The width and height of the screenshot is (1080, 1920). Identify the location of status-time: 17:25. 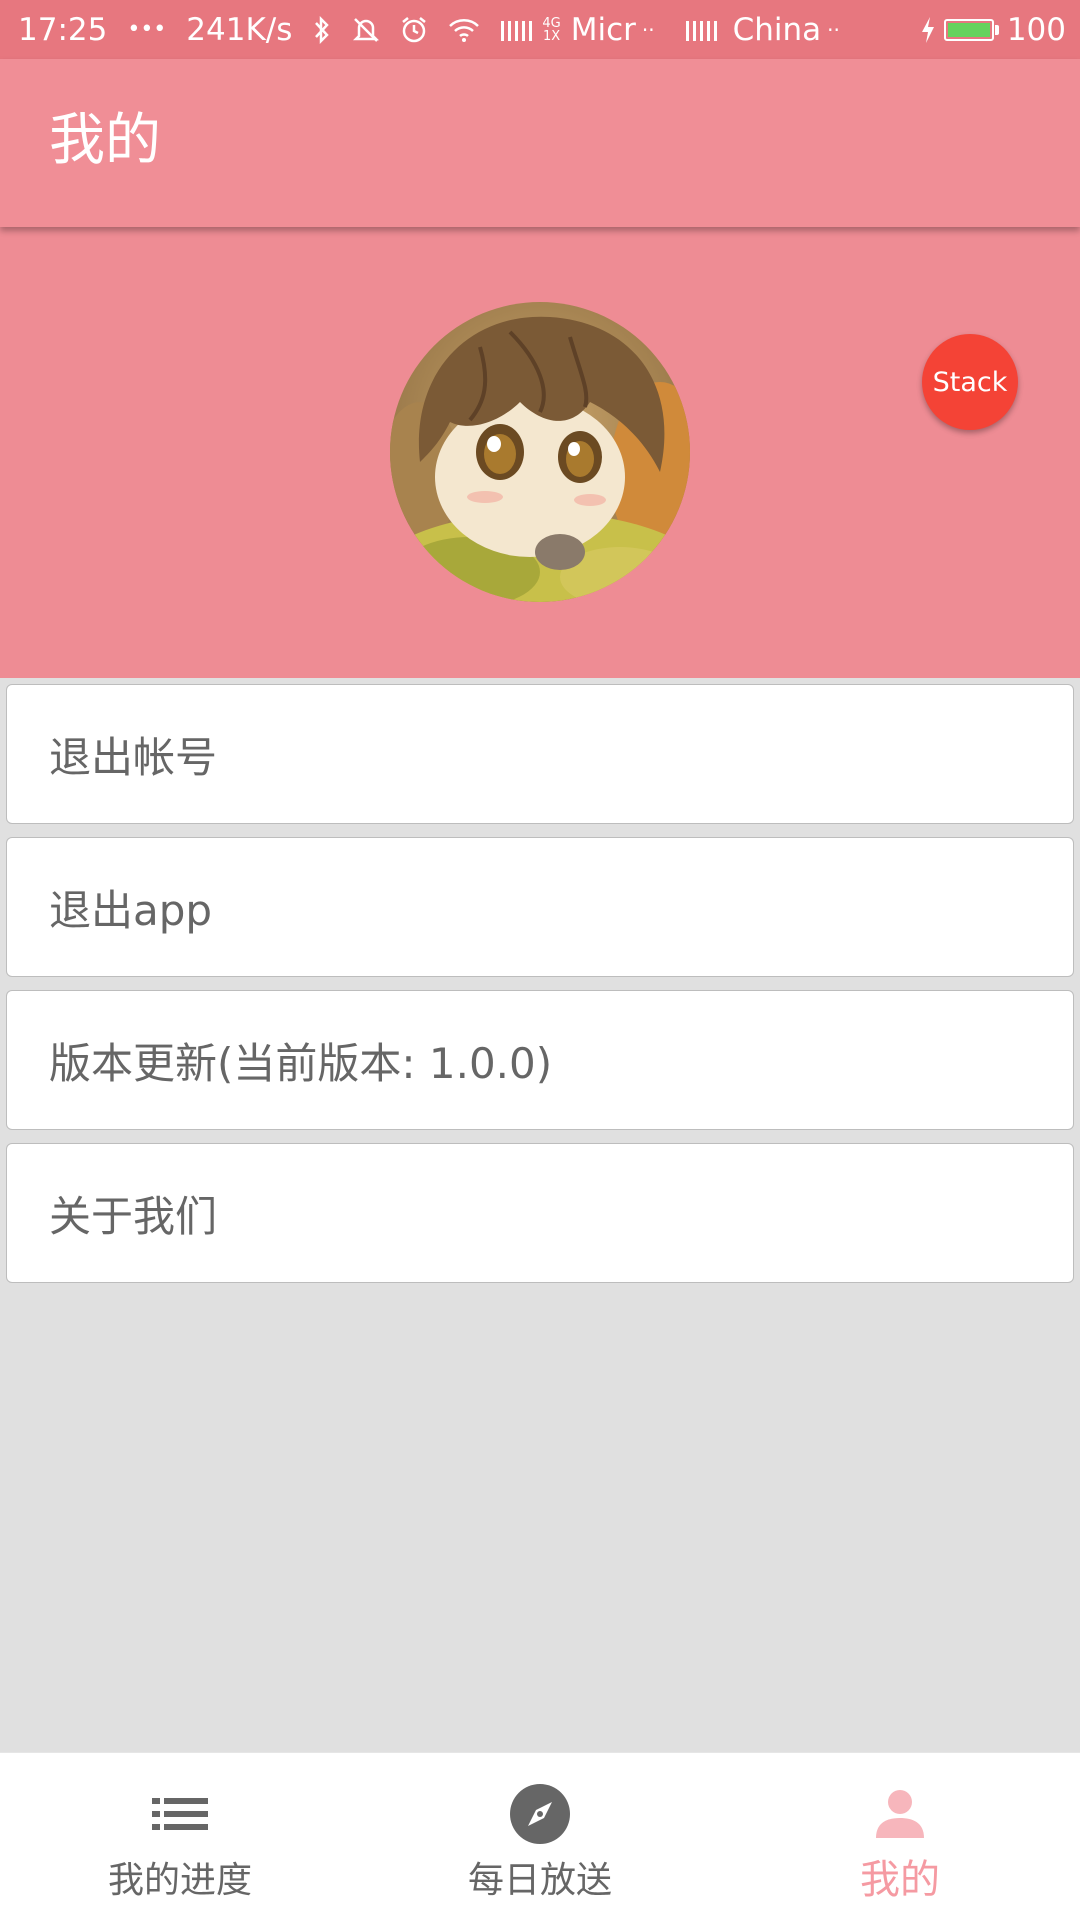
(63, 29).